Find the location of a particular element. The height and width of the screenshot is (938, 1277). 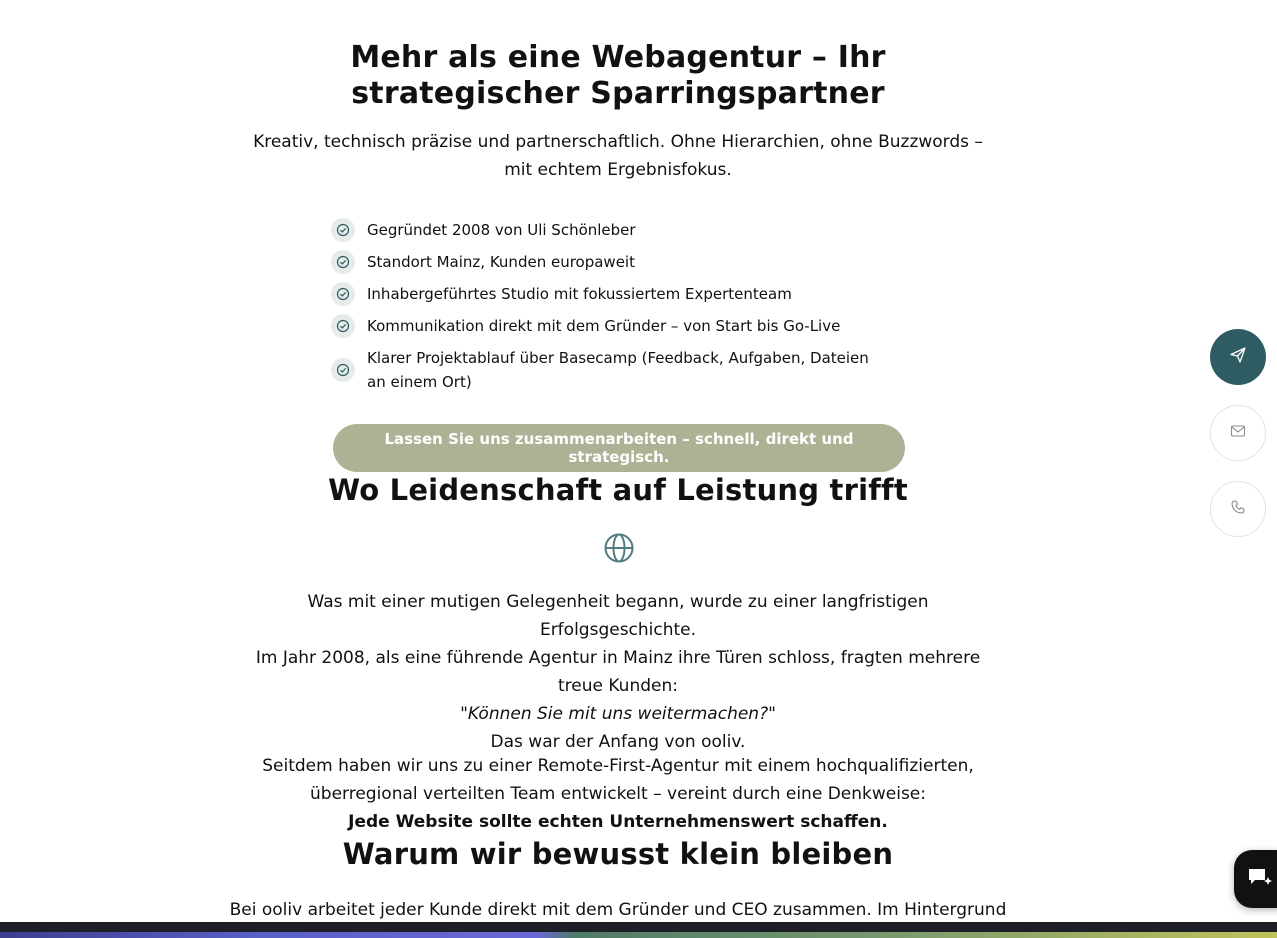

phone-button is located at coordinates (1238, 509).